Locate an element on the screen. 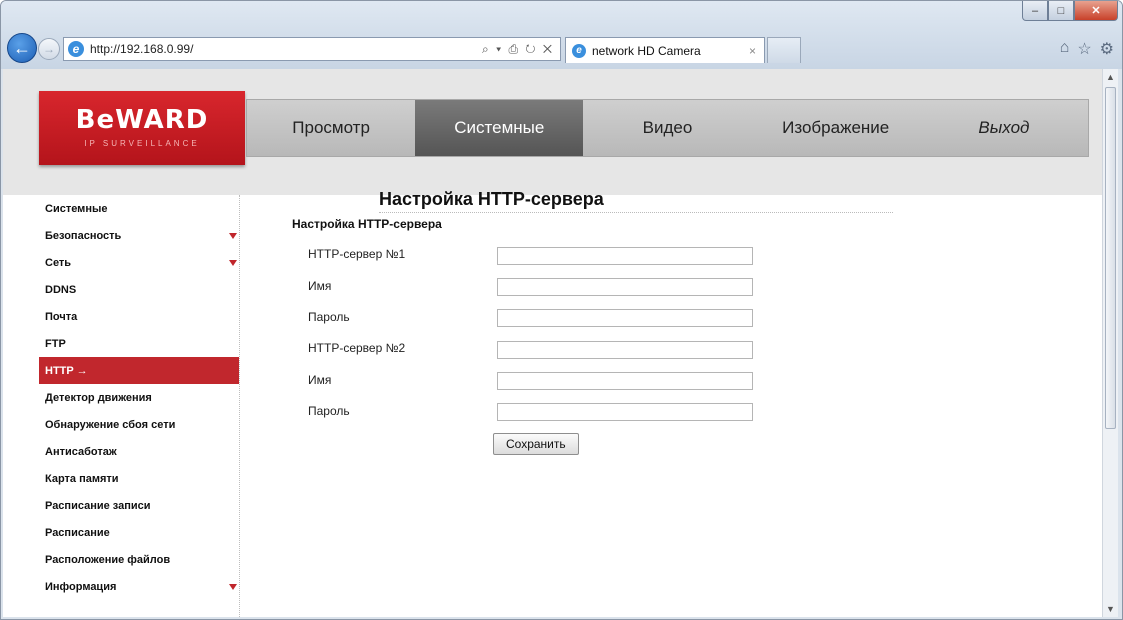  sidebar-item-information: Информация is located at coordinates (139, 586).